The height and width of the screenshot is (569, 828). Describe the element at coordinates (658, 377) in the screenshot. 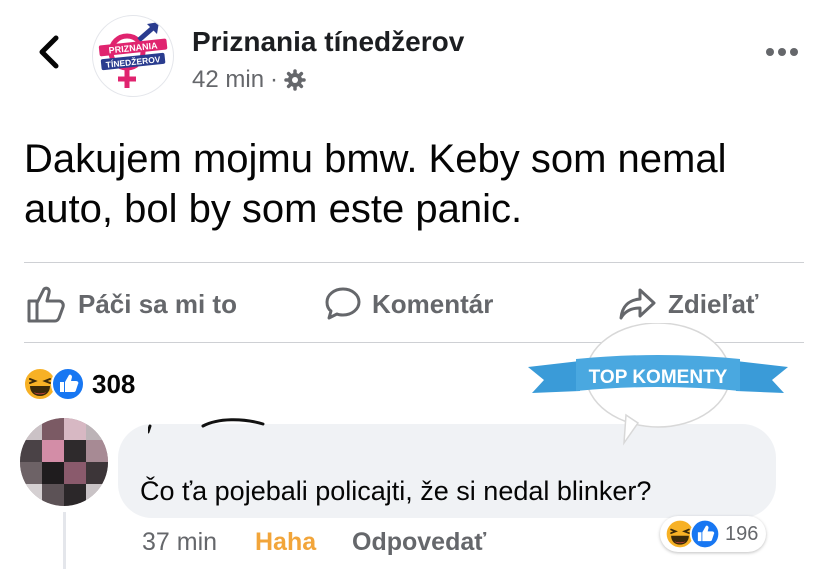

I see `top-comments-label: TOP KOMENTY` at that location.